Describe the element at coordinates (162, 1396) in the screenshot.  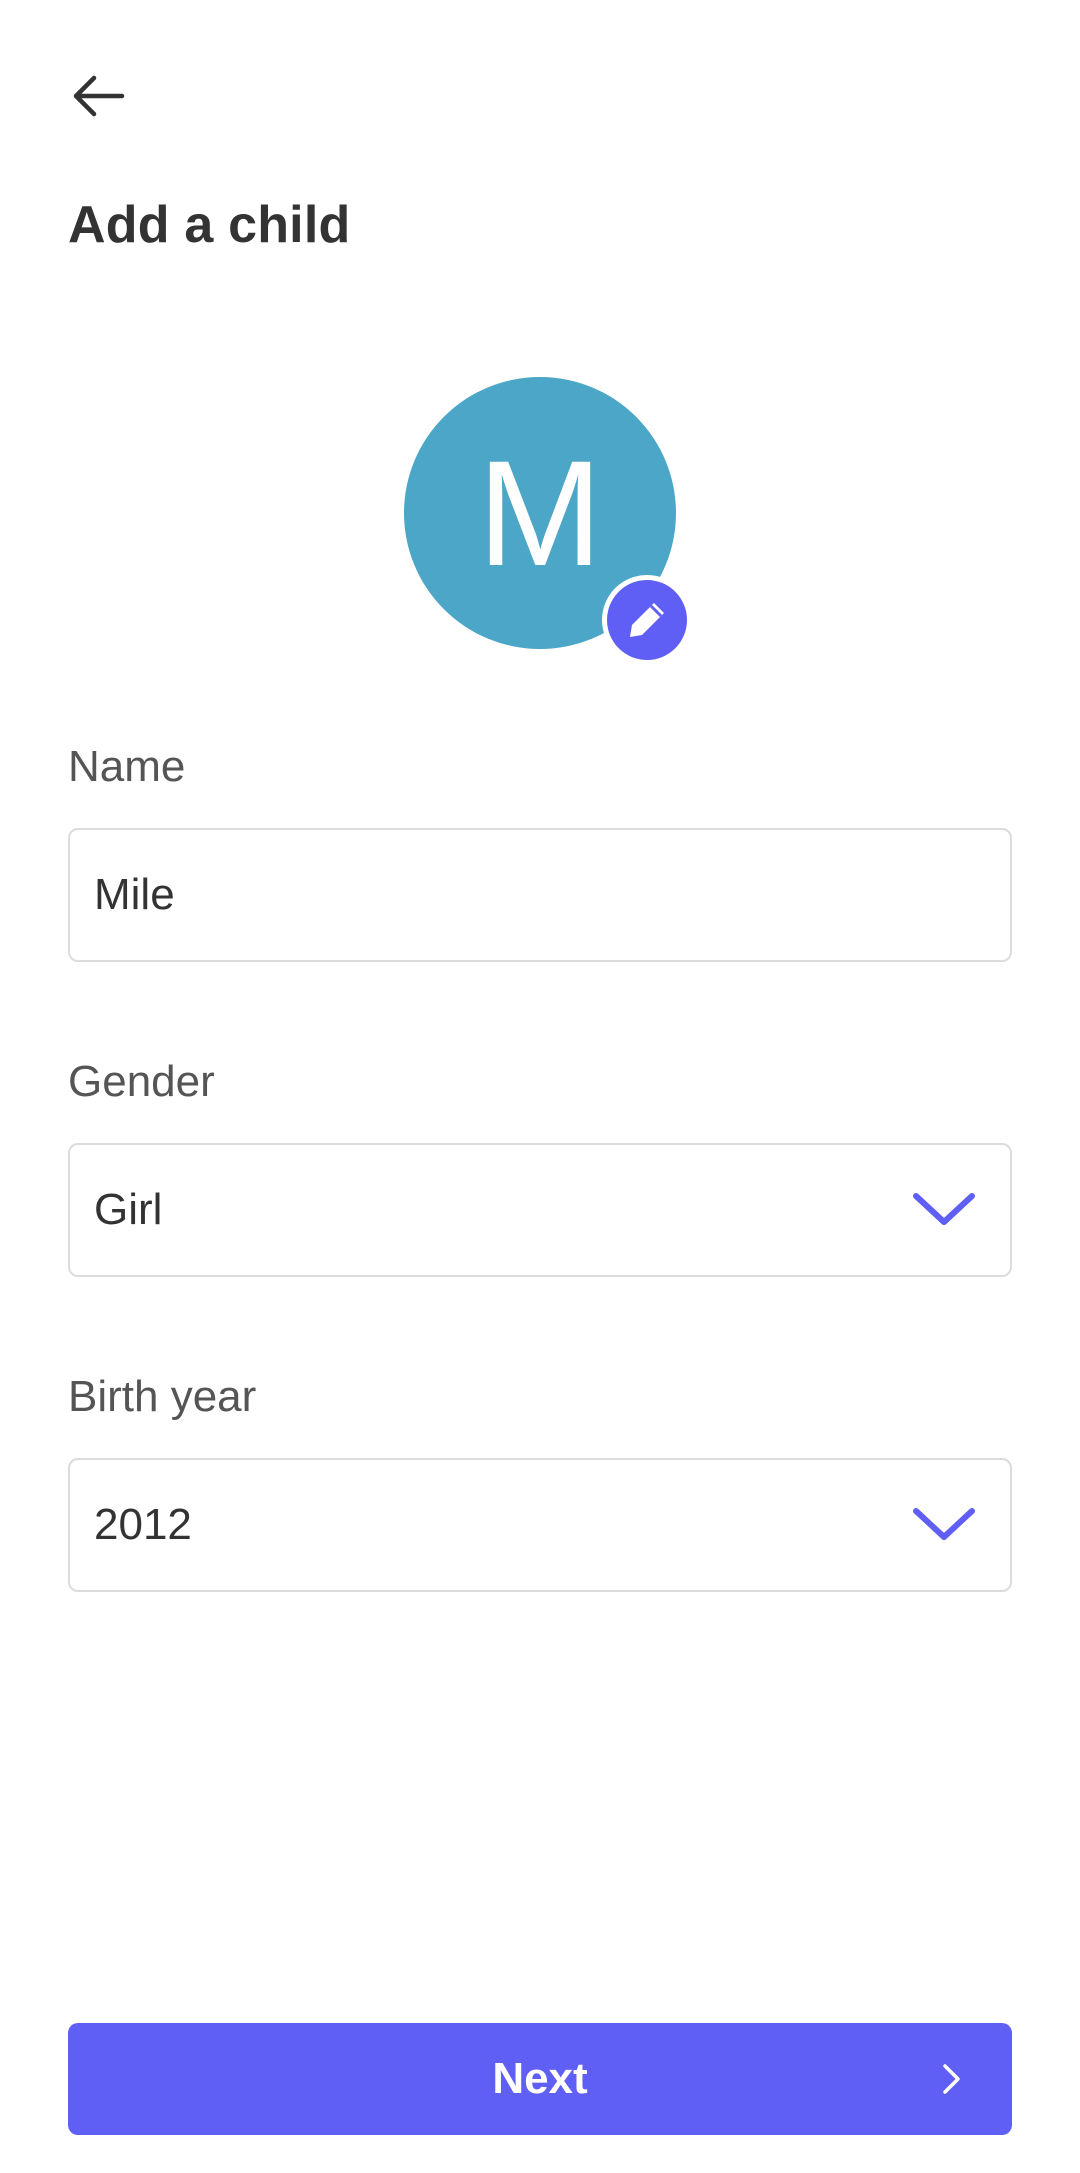
I see `birth-year-label: Birth year` at that location.